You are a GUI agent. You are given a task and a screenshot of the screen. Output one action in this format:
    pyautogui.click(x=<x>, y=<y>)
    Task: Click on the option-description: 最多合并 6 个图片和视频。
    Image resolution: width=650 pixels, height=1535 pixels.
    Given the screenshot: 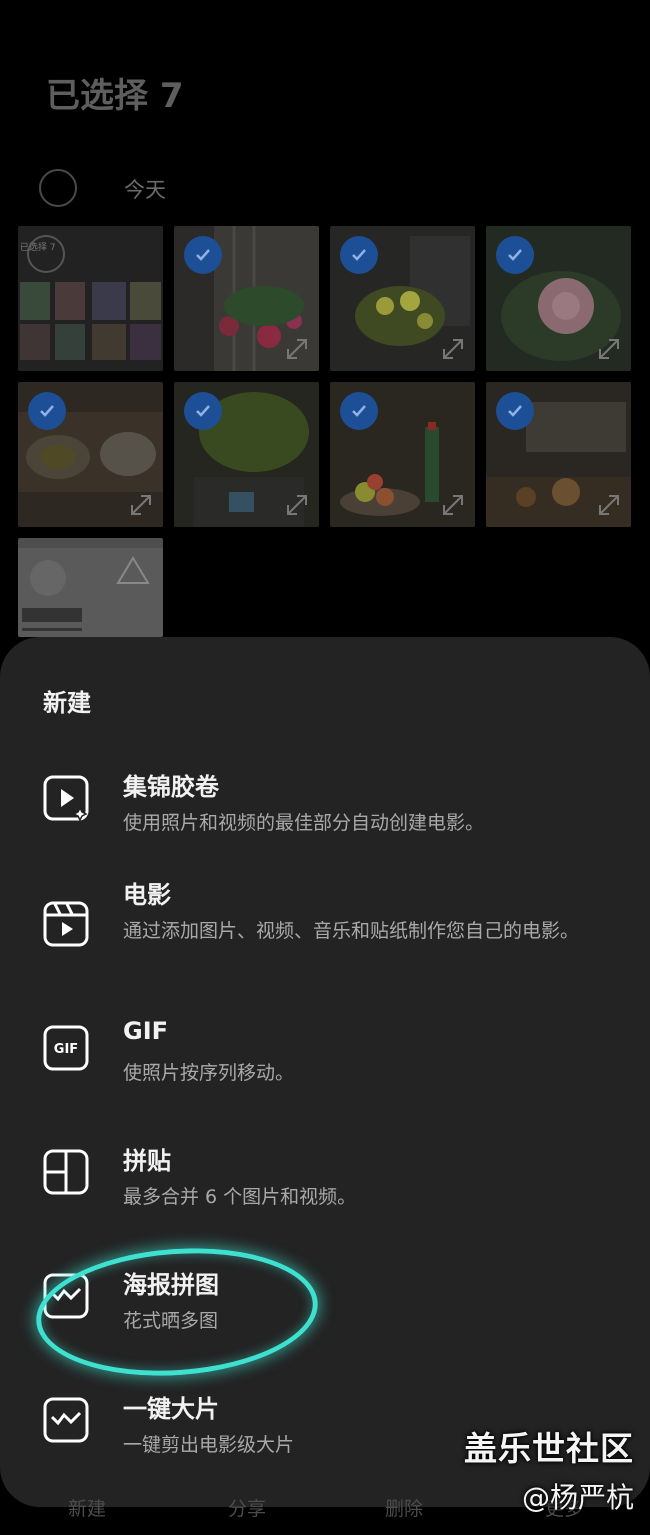 What is the action you would take?
    pyautogui.click(x=240, y=1197)
    